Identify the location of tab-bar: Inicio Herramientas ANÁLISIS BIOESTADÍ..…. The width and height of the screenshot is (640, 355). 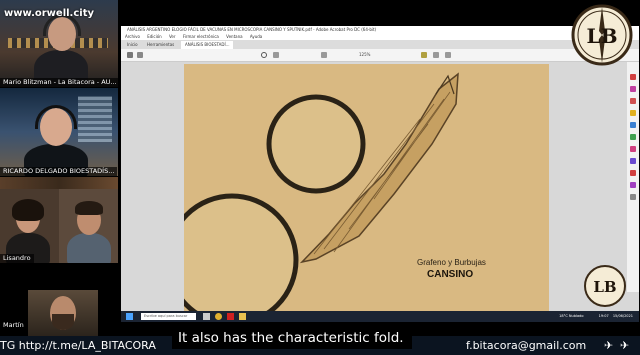
(380, 44).